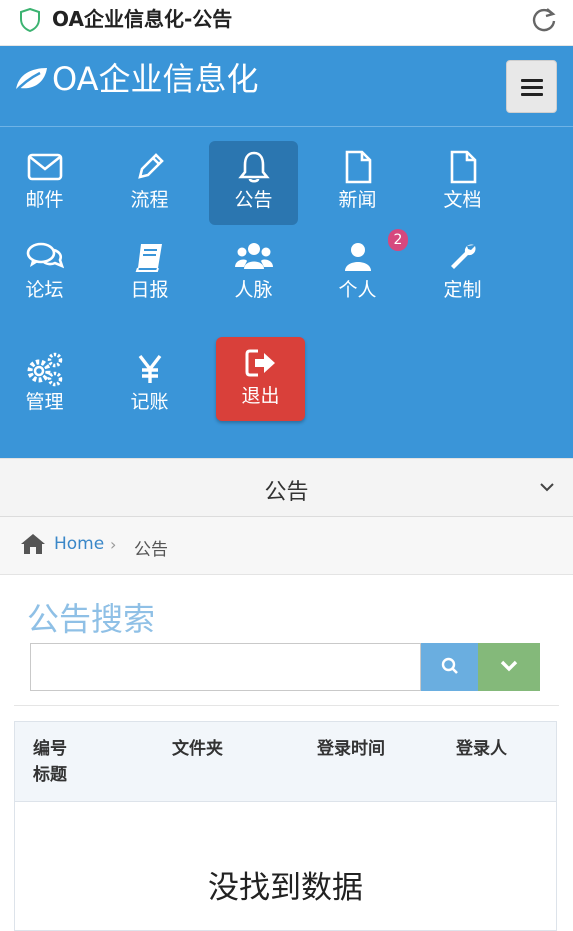 The image size is (573, 931). Describe the element at coordinates (44, 183) in the screenshot. I see `shortcut-mail: 邮件` at that location.